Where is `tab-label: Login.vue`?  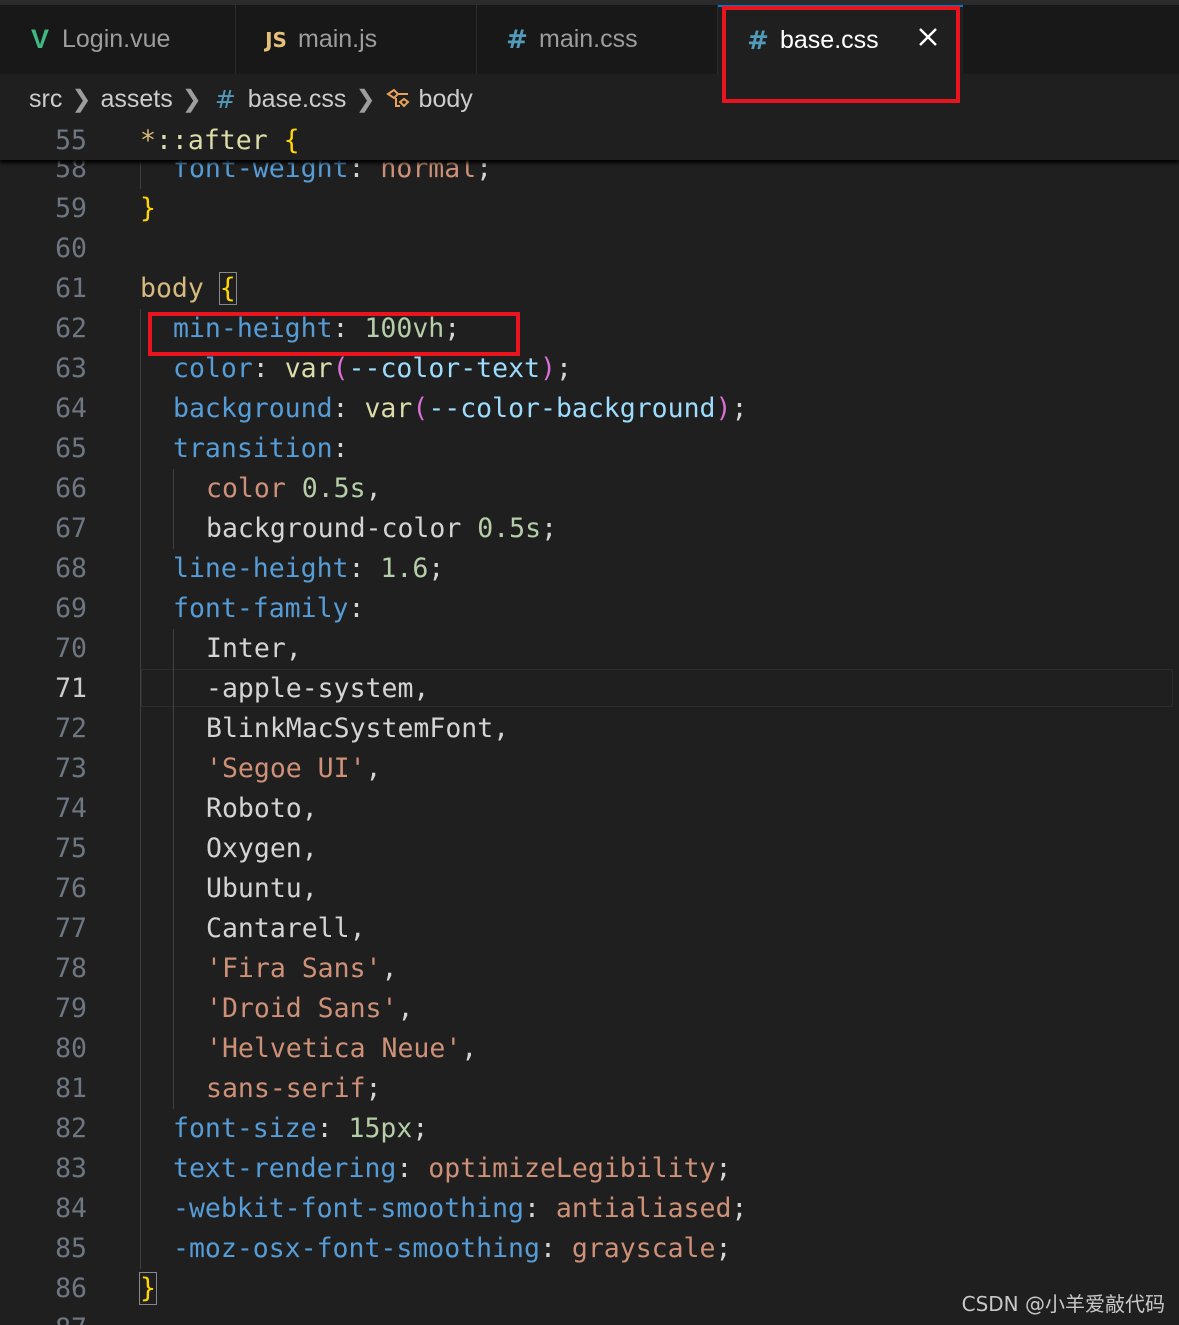 tab-label: Login.vue is located at coordinates (116, 39).